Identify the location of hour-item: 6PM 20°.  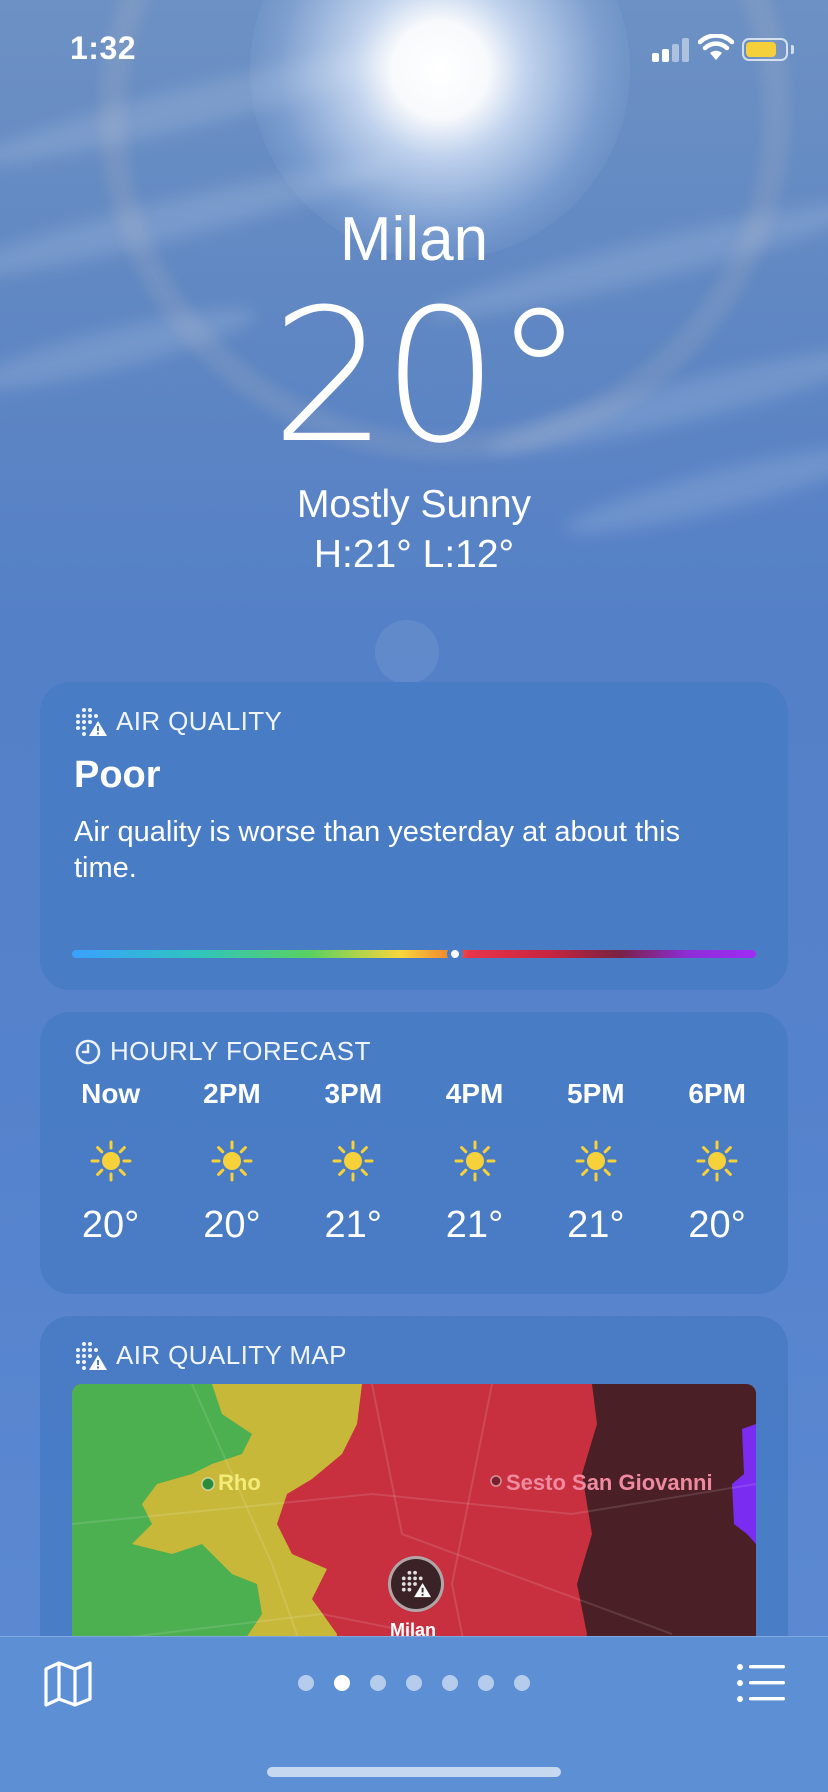
(716, 1162).